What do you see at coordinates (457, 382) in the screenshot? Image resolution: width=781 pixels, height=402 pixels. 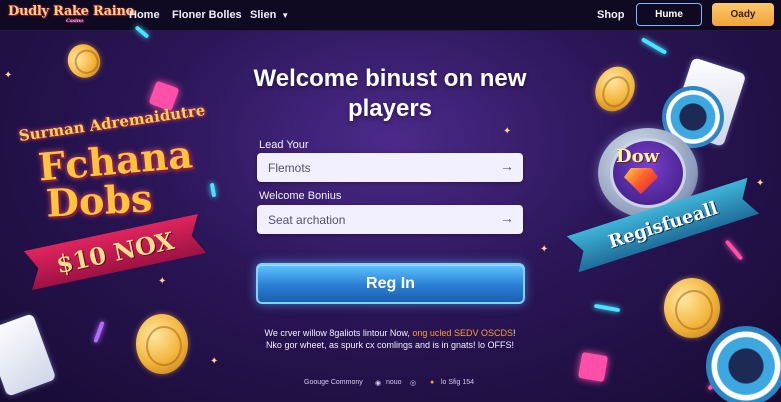 I see `footer-link-3: lo Sfig 154` at bounding box center [457, 382].